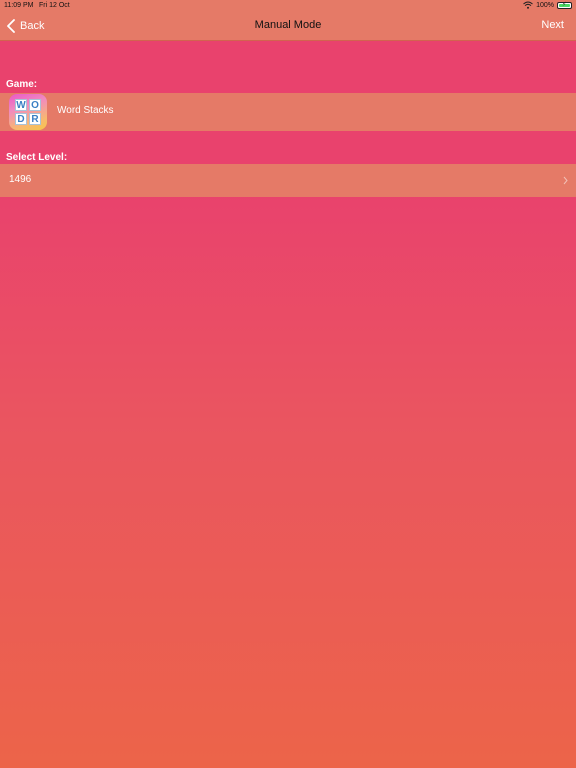 The image size is (576, 768). What do you see at coordinates (545, 5) in the screenshot?
I see `battery-percent: 100%` at bounding box center [545, 5].